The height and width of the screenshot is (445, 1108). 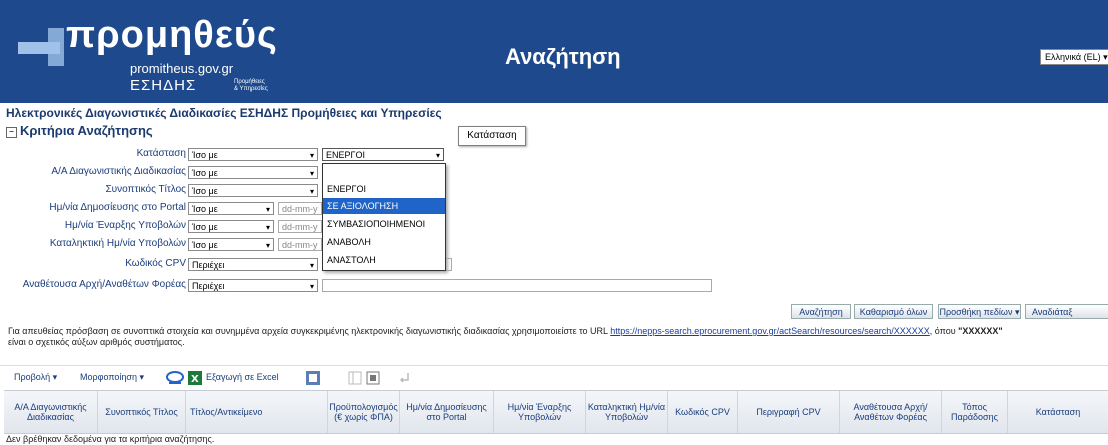 I want to click on logo-text: προμηθεύς, so click(x=172, y=35).